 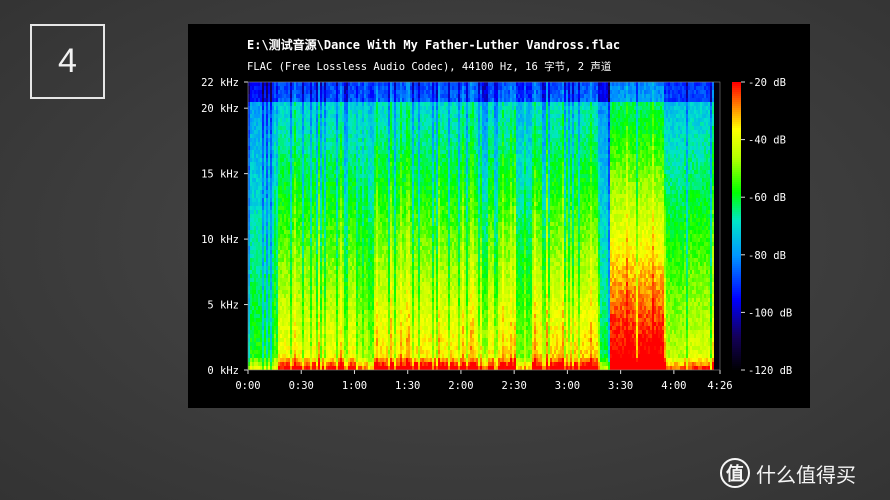 What do you see at coordinates (460, 386) in the screenshot?
I see `x-tick-label: 2:00` at bounding box center [460, 386].